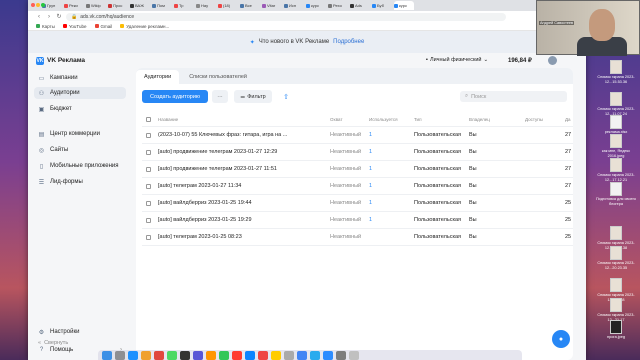 This screenshot has height=360, width=640. What do you see at coordinates (616, 194) in the screenshot?
I see `desktop-file: Подготовка для своего блогера` at bounding box center [616, 194].